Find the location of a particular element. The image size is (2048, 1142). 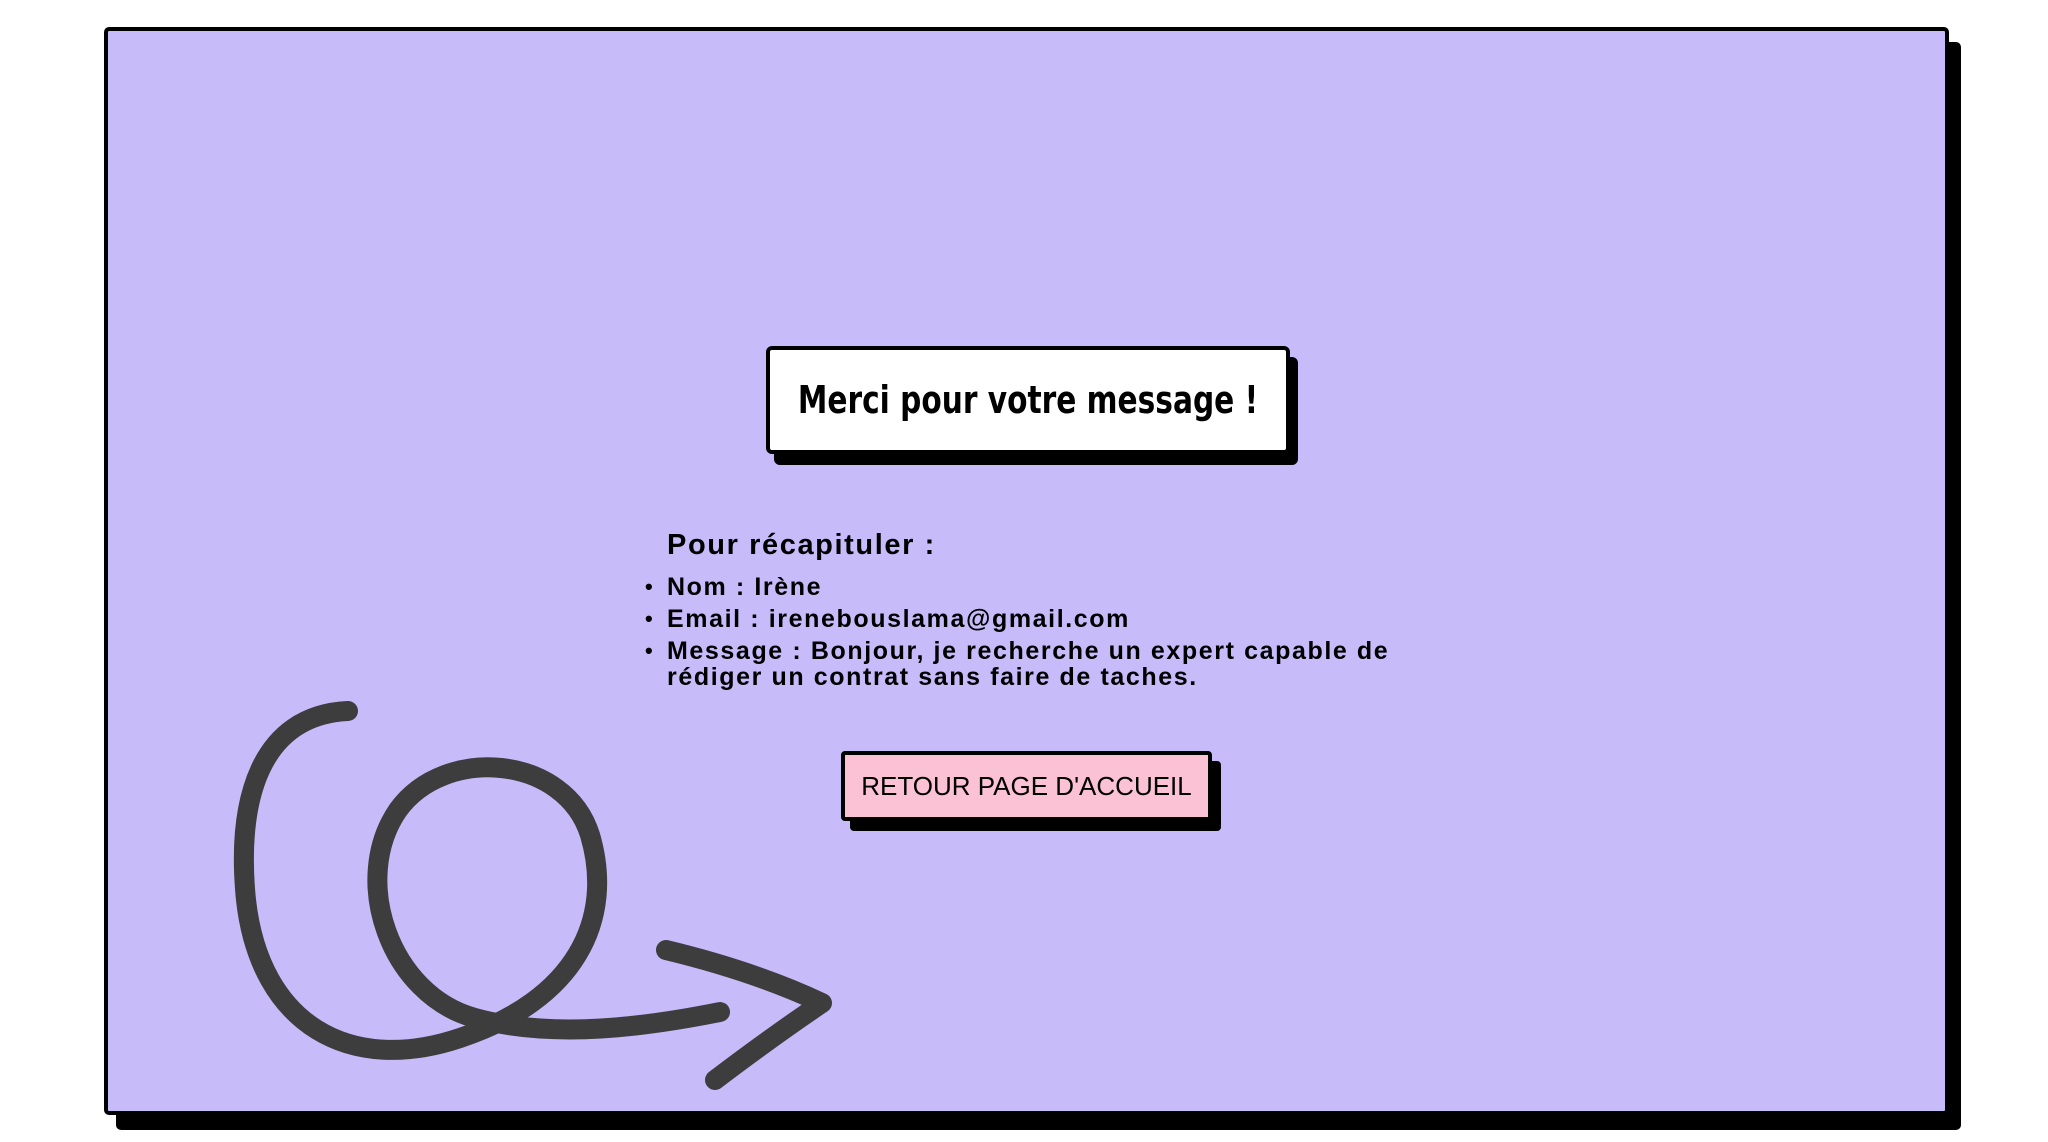

recap-email-text: Email : irenebouslama@gmail.com is located at coordinates (898, 619).